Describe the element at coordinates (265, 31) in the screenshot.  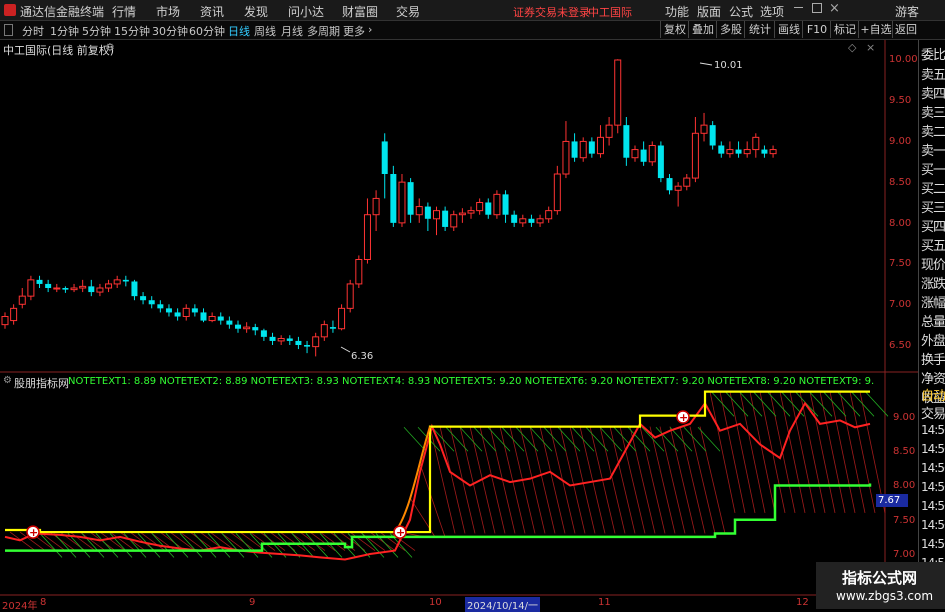
I see `period-week: 周线` at that location.